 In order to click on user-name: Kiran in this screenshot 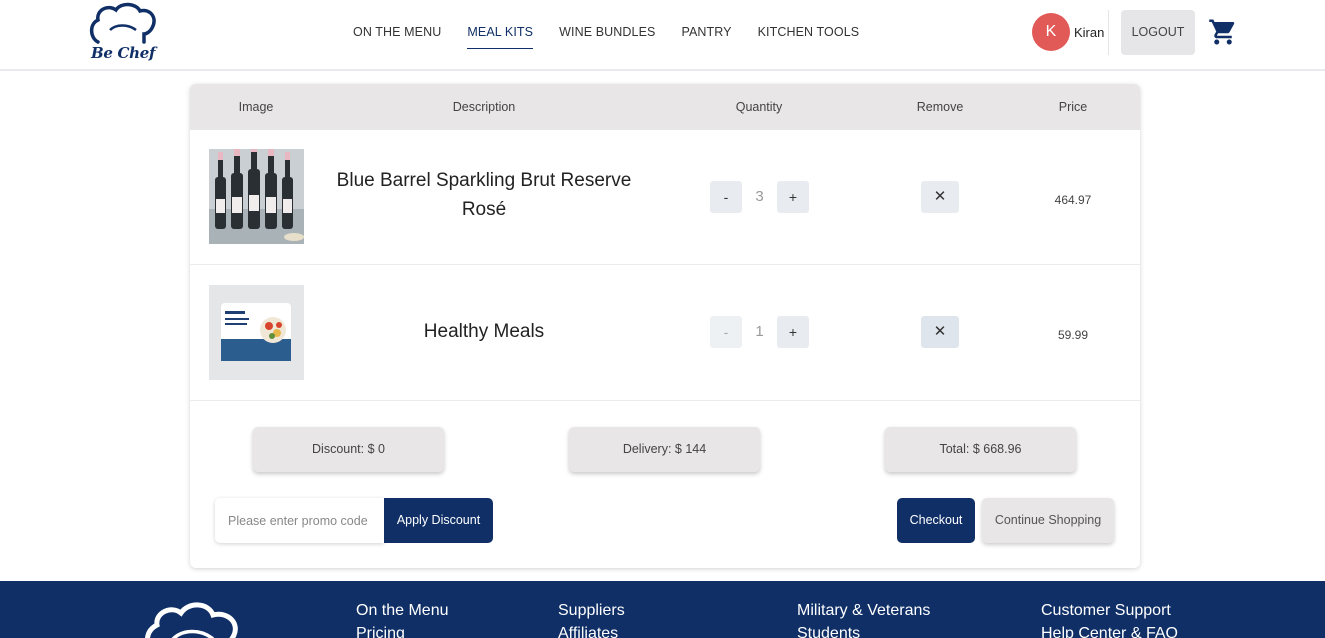, I will do `click(1089, 32)`.